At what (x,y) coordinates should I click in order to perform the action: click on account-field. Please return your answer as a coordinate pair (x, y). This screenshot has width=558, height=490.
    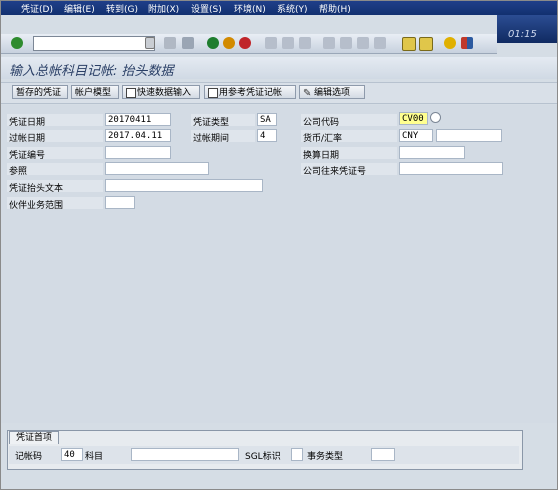
    Looking at the image, I should click on (185, 454).